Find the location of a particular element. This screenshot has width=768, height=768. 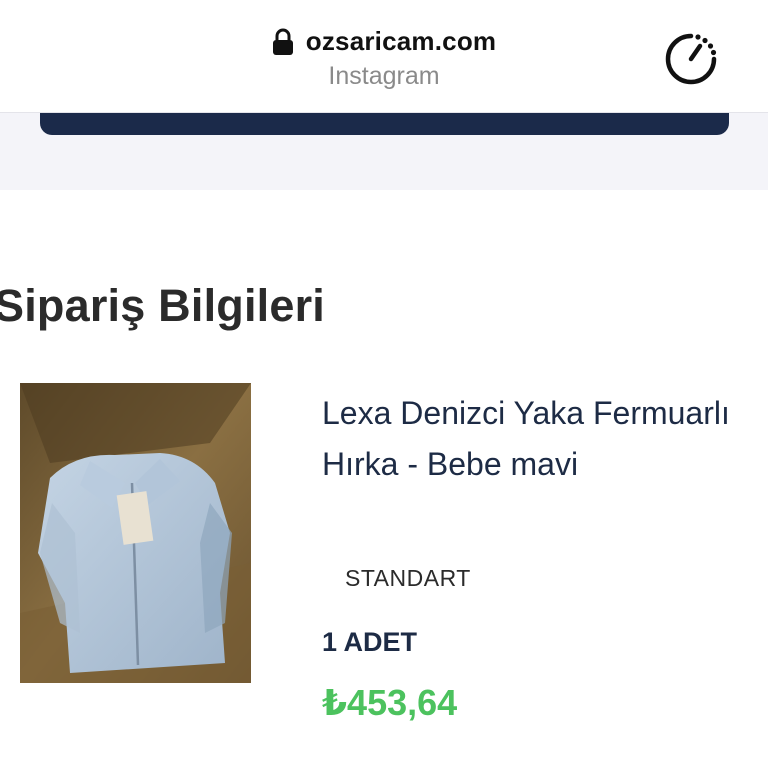

url-text: ozsaricam.com is located at coordinates (401, 41).